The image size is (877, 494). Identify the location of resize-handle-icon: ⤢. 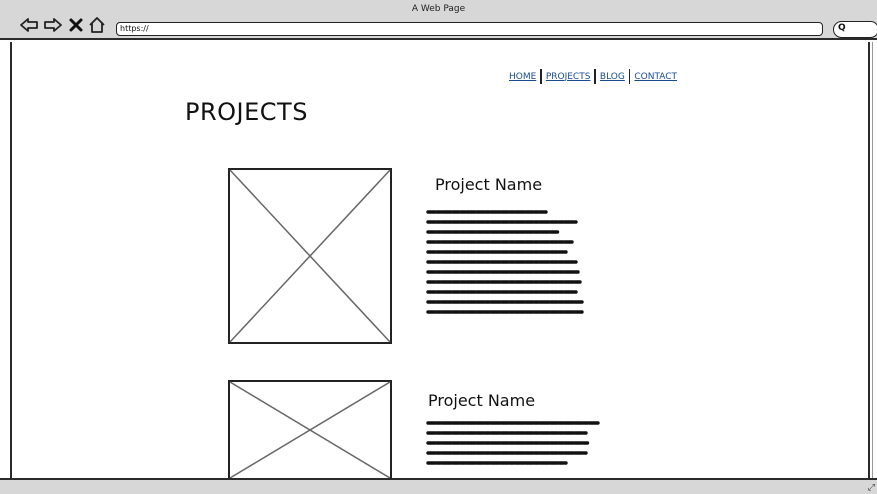
(871, 488).